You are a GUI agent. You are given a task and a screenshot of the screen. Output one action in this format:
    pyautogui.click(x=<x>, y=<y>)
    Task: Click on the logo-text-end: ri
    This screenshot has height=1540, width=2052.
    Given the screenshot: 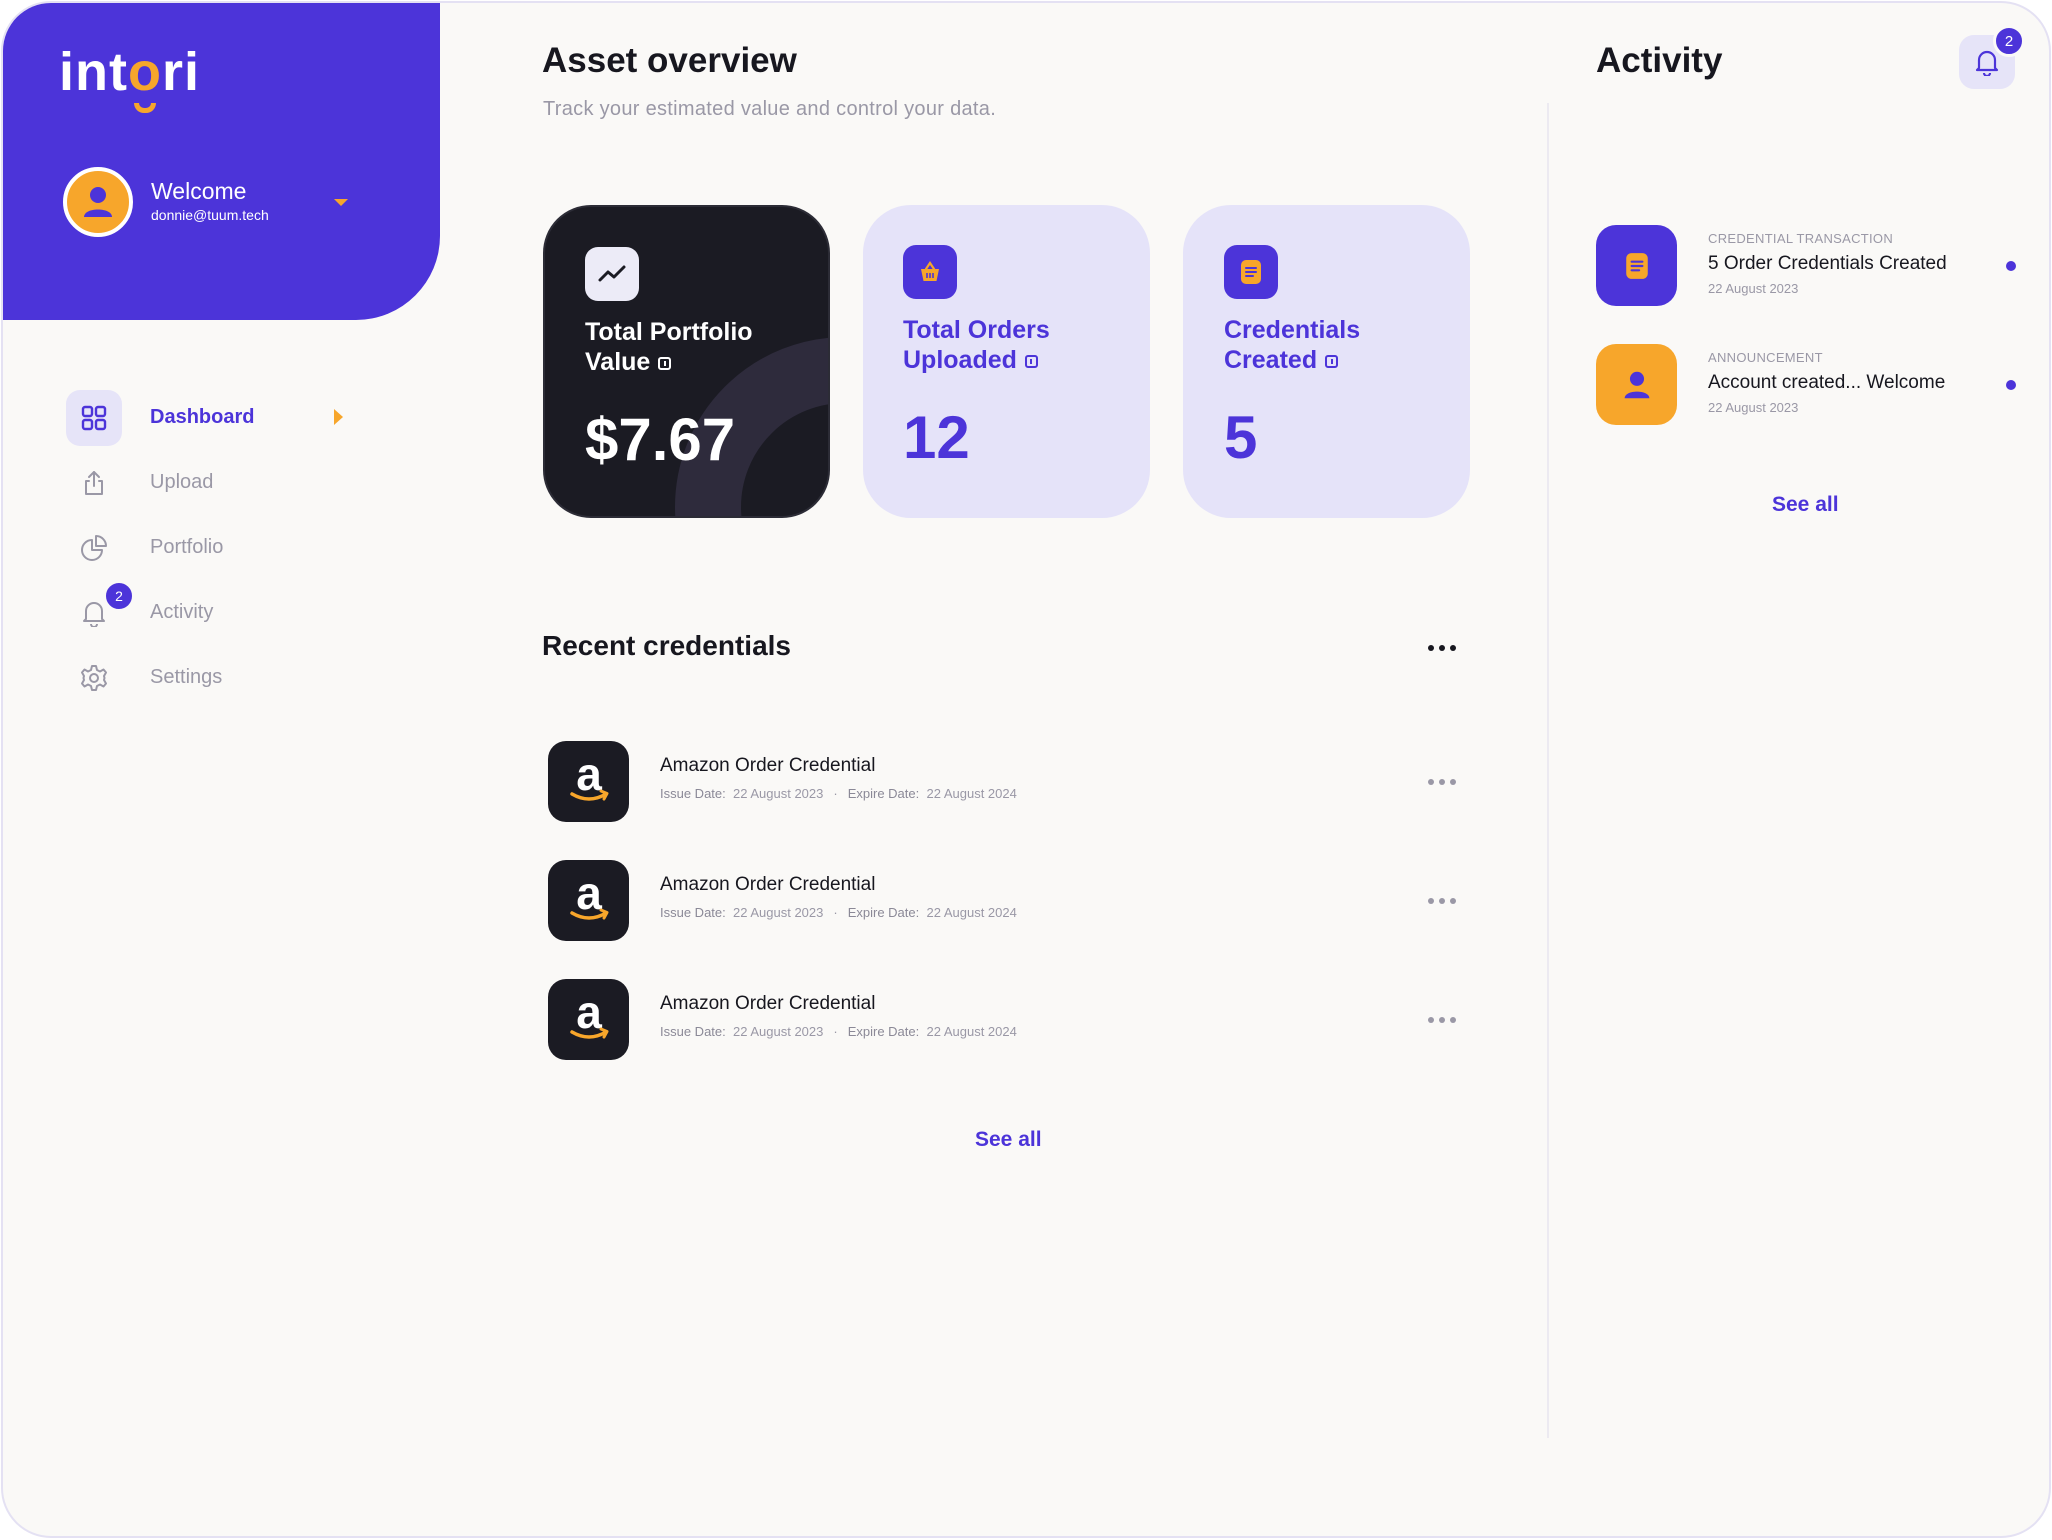 What is the action you would take?
    pyautogui.click(x=181, y=72)
    